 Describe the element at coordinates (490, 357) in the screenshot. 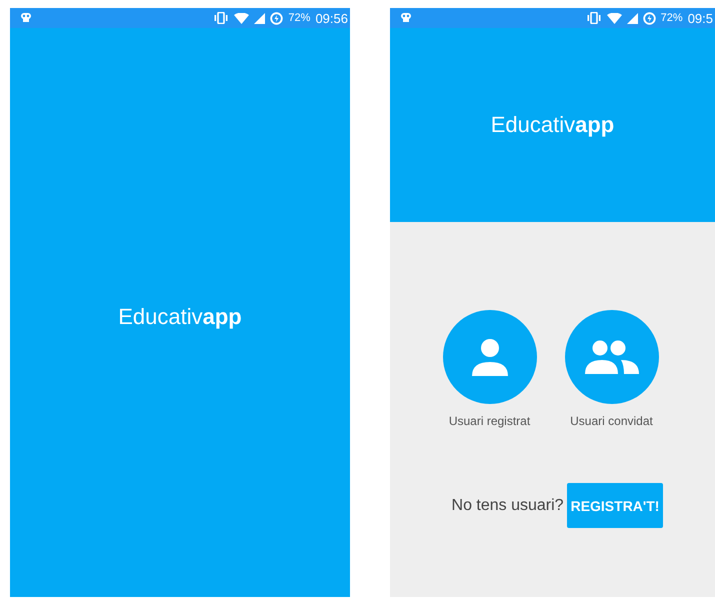

I see `person-icon` at that location.